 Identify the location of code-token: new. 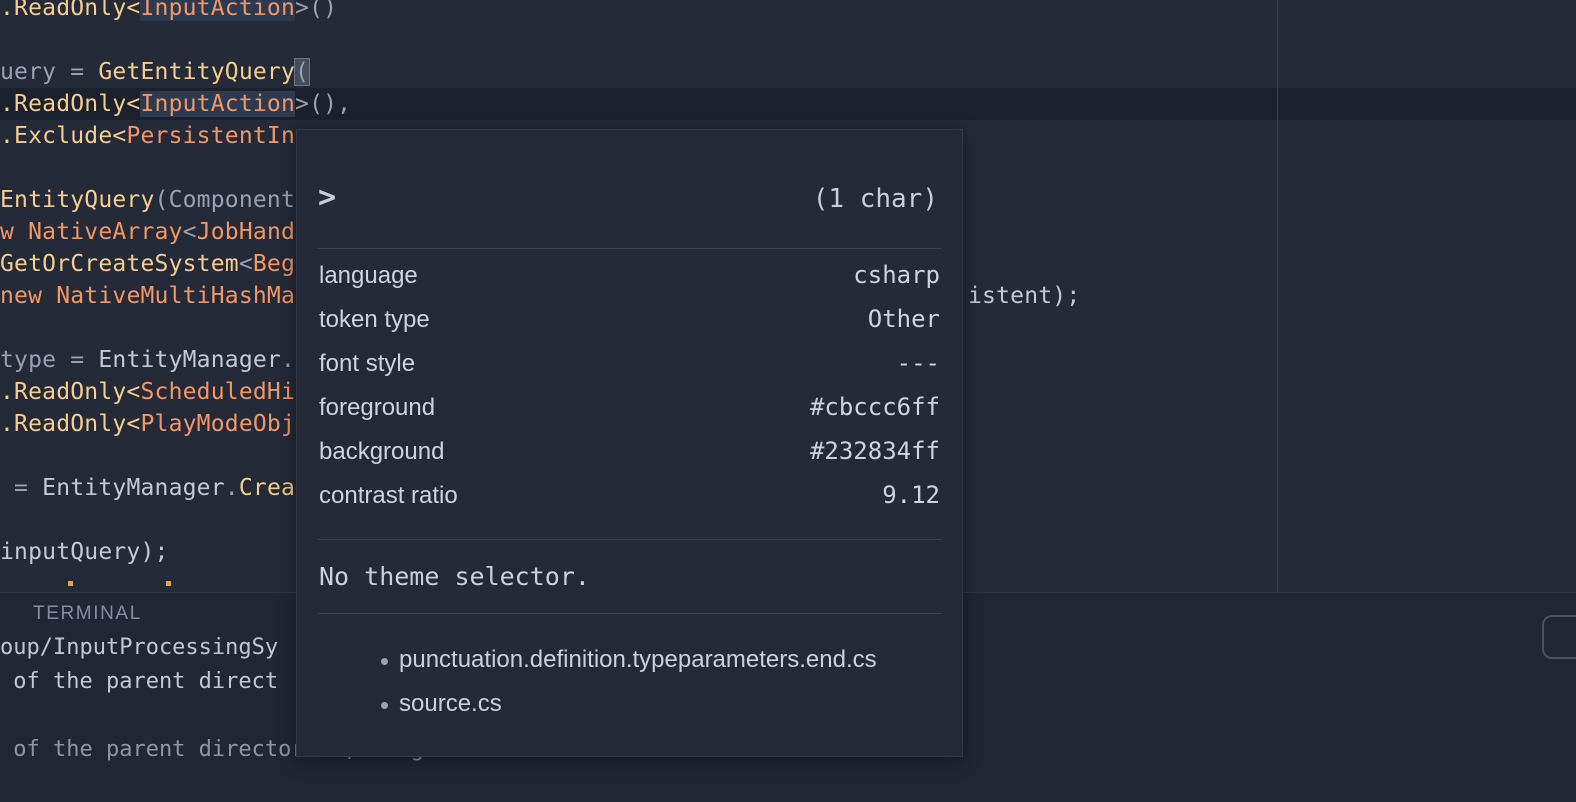
(28, 296).